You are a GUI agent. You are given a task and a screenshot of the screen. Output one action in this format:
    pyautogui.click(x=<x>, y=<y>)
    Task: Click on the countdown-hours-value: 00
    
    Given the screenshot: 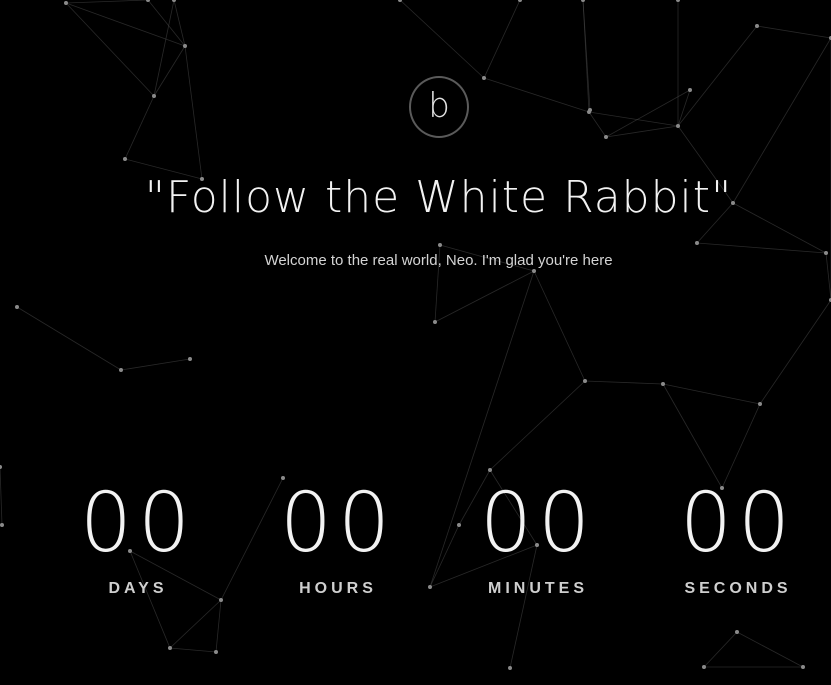 What is the action you would take?
    pyautogui.click(x=338, y=523)
    